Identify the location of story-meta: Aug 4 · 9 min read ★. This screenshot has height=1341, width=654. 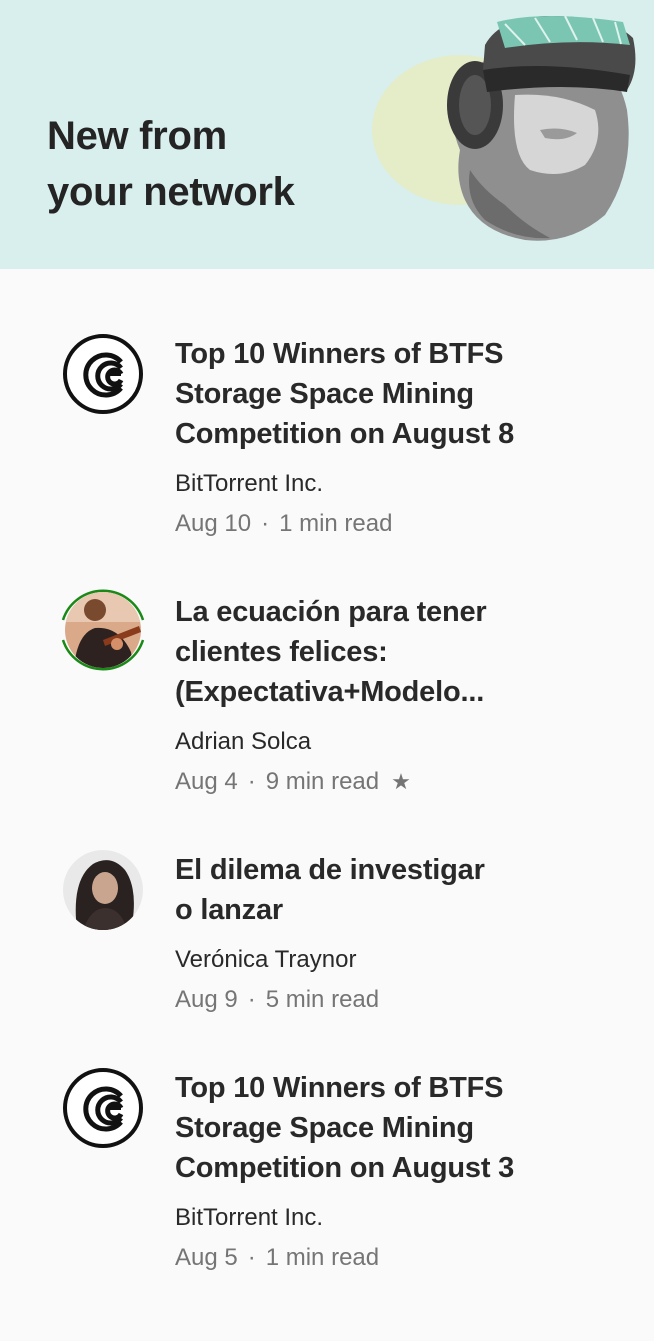
(293, 782).